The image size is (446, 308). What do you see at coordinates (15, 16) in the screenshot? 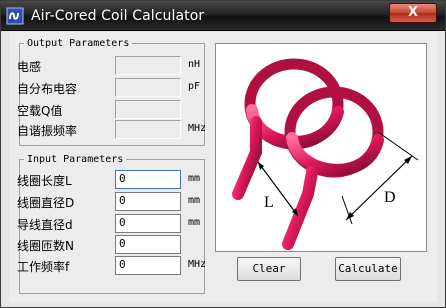
I see `app-icon` at bounding box center [15, 16].